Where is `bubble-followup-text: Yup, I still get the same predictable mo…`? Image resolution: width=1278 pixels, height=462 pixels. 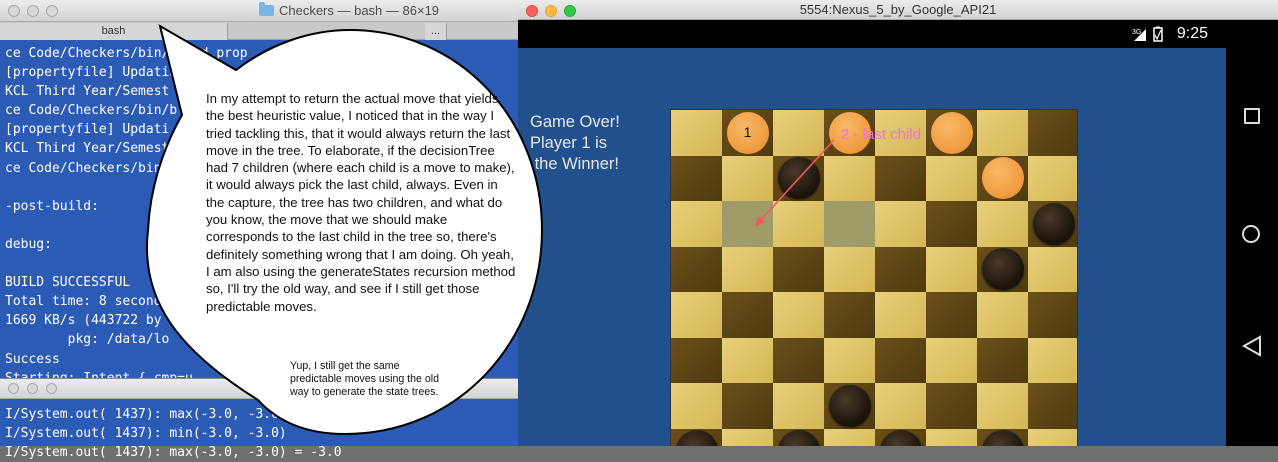
bubble-followup-text: Yup, I still get the same predictable mo… is located at coordinates (364, 379).